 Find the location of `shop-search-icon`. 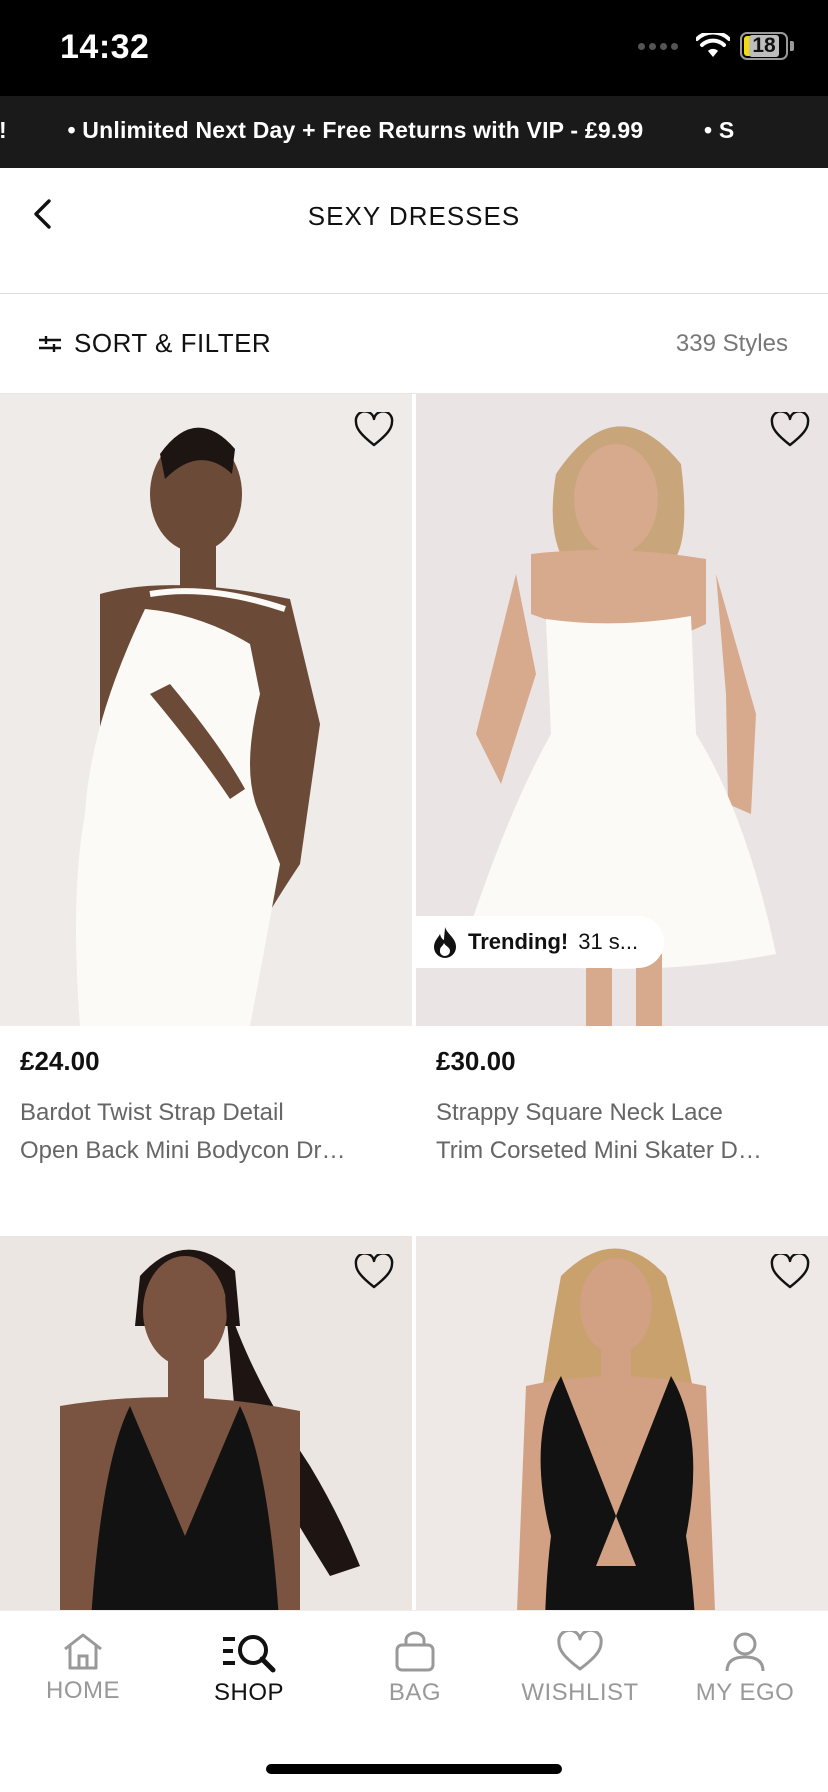

shop-search-icon is located at coordinates (249, 1654).